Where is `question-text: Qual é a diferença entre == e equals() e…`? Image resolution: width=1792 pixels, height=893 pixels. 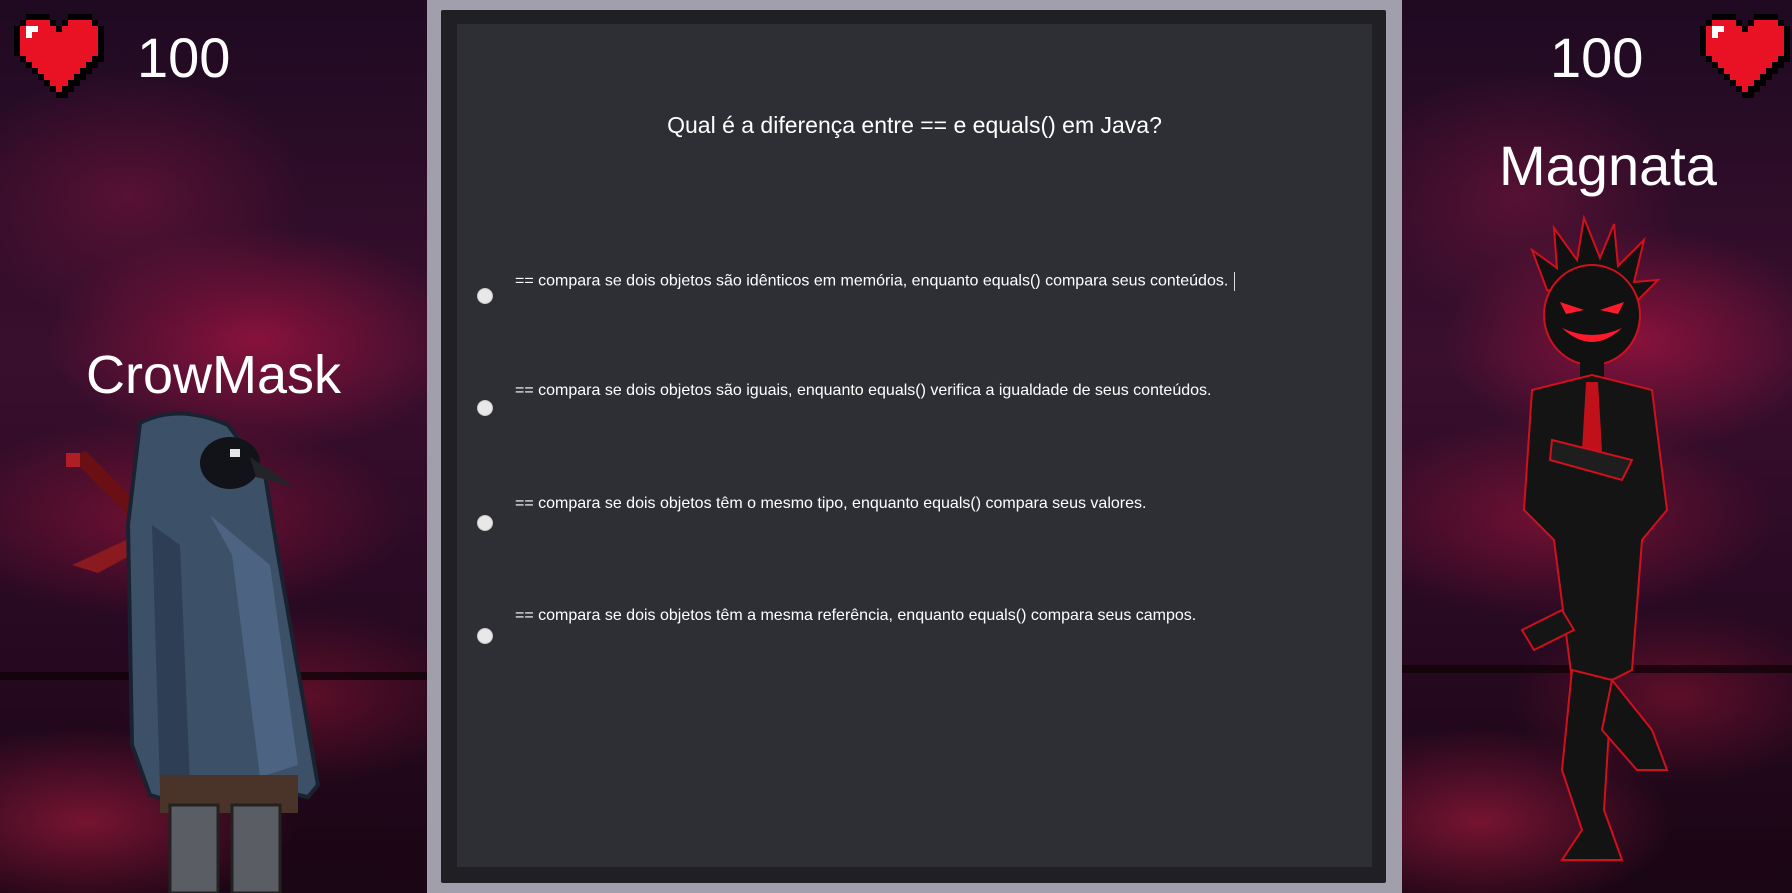
question-text: Qual é a diferença entre == e equals() e… is located at coordinates (914, 125).